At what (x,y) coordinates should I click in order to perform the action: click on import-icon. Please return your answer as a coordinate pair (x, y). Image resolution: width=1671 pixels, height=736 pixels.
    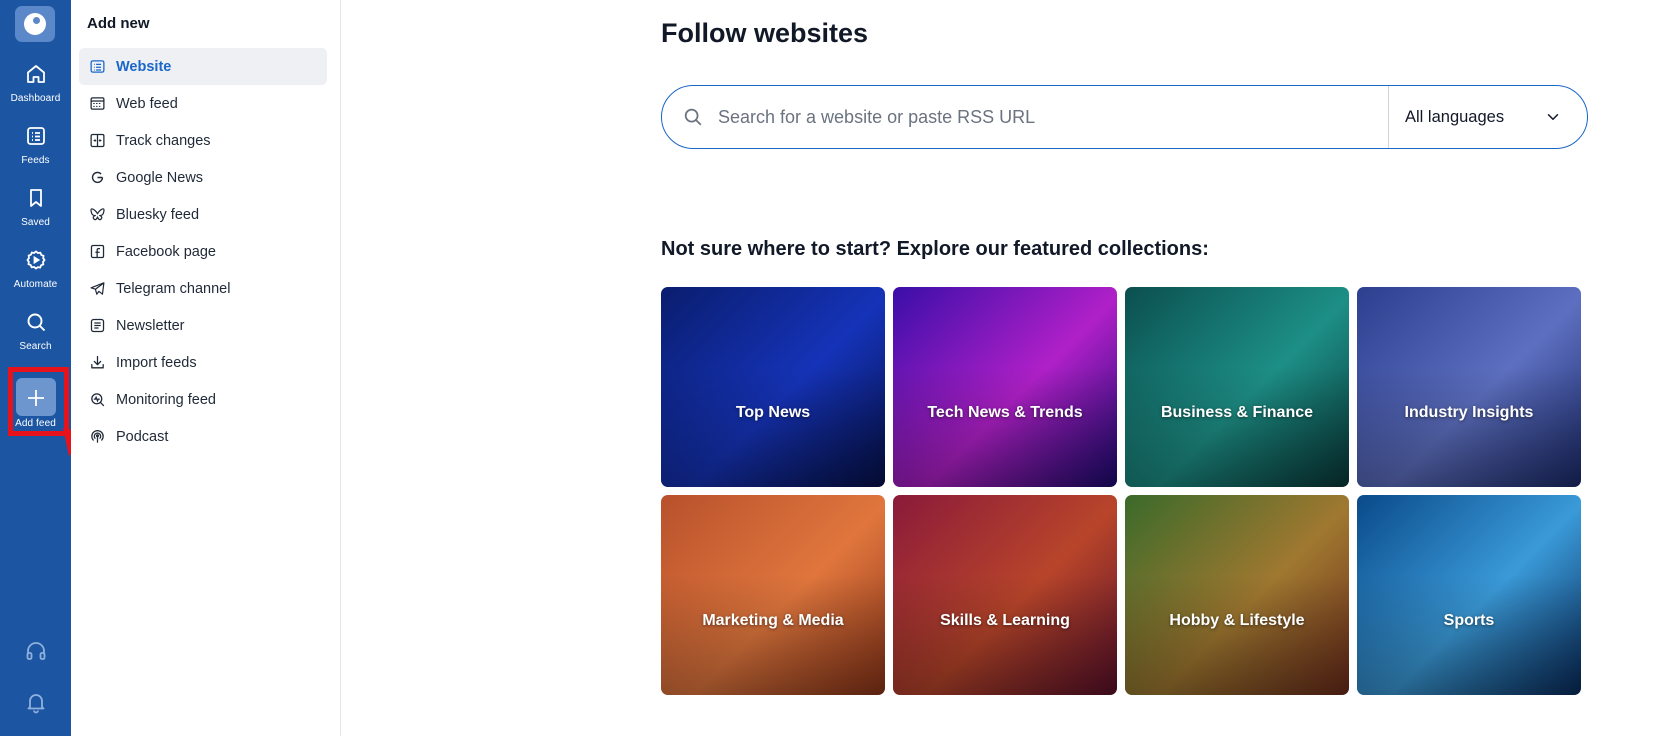
    Looking at the image, I should click on (97, 362).